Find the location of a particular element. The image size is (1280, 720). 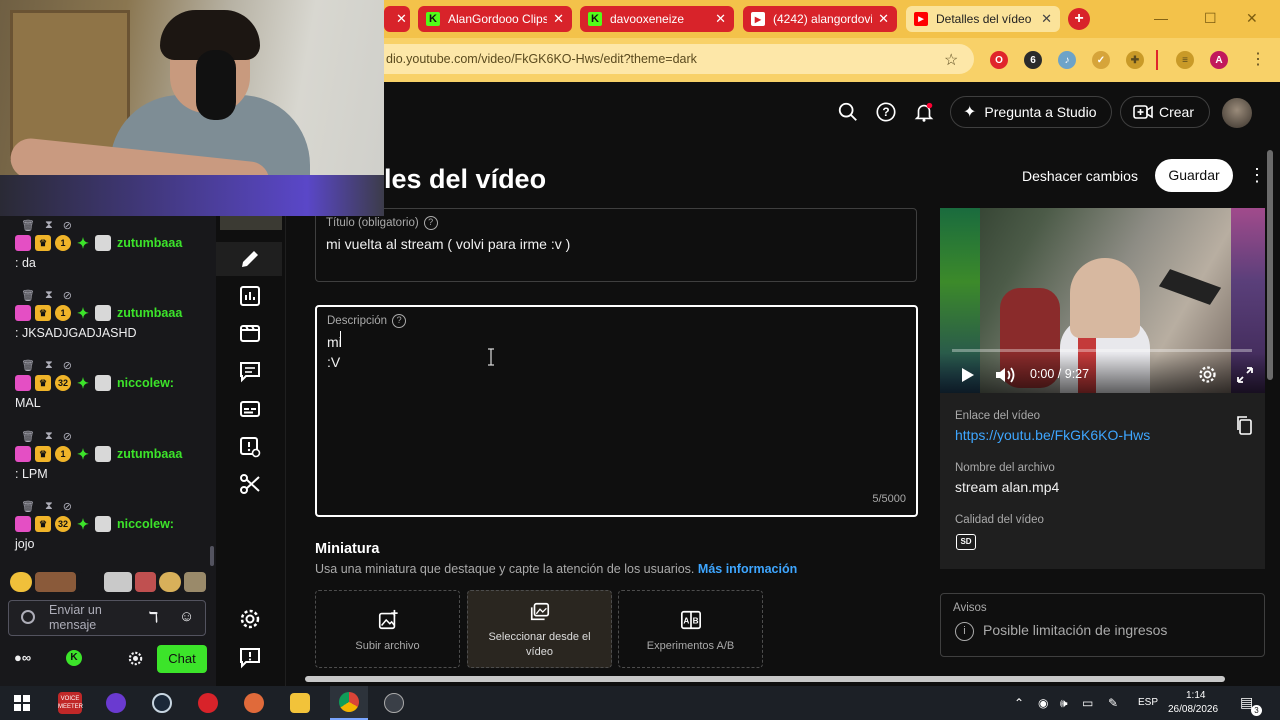

nav-editor-icon is located at coordinates (250, 333).